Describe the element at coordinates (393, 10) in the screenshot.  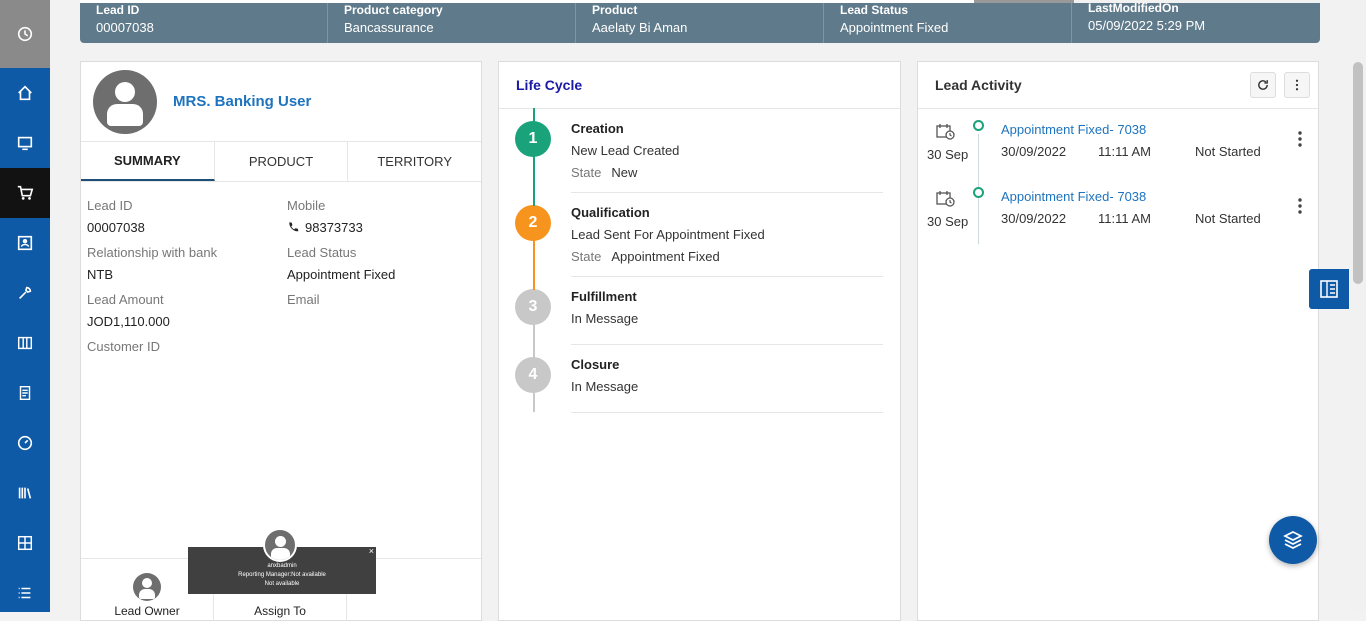
I see `header-label: Product category` at that location.